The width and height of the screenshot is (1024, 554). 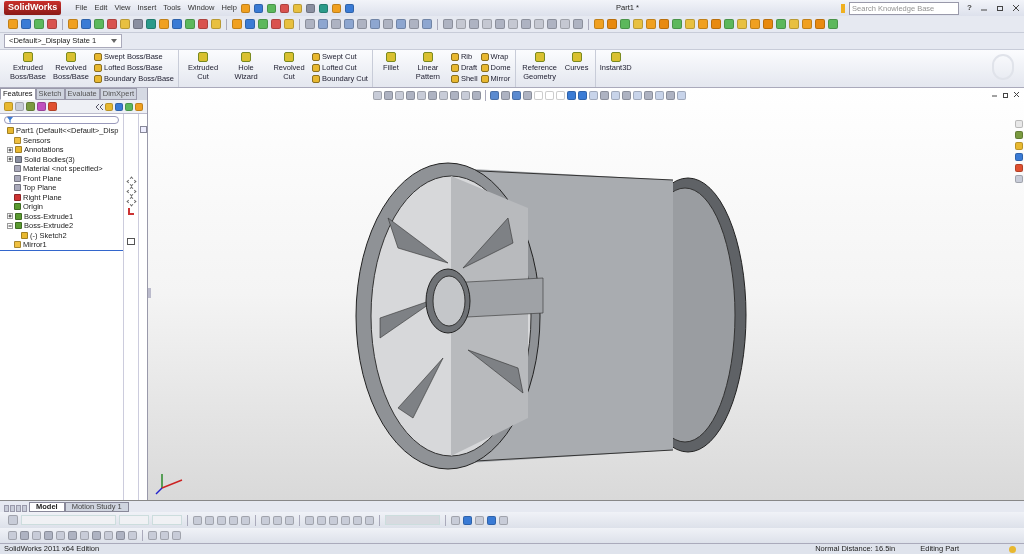 What do you see at coordinates (33, 8) in the screenshot?
I see `app-logo: SolidWorks` at bounding box center [33, 8].